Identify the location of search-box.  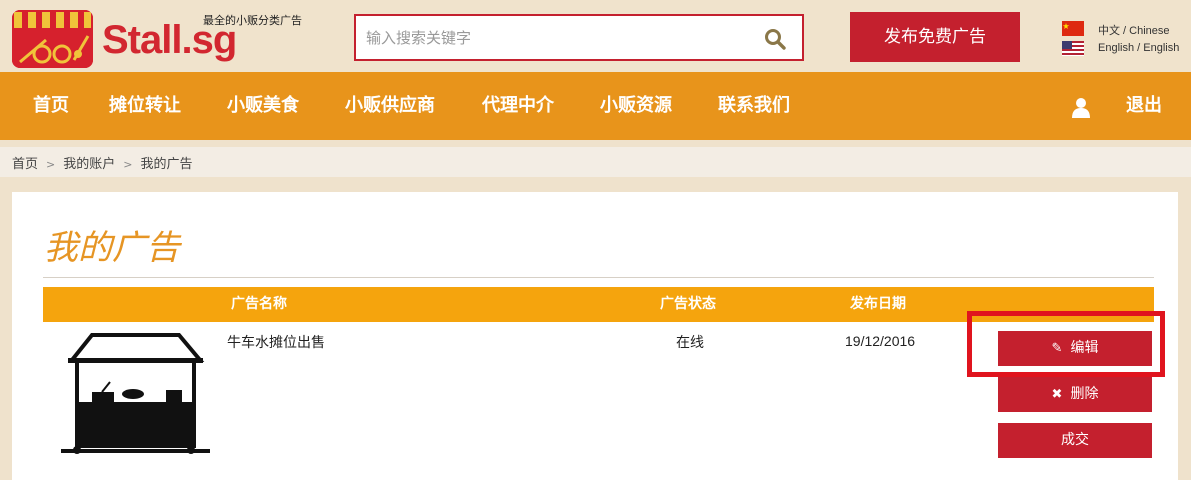
(579, 37).